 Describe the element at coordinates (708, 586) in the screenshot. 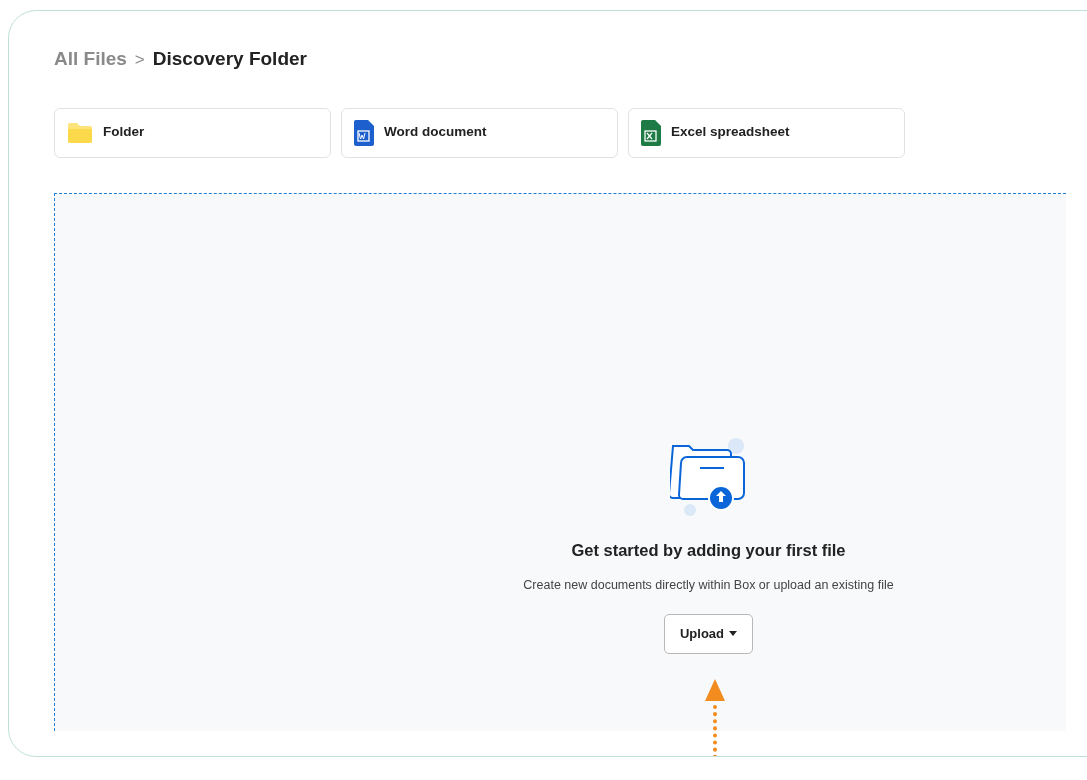

I see `empty-state-description: Create new documents directly within Box or upload an existing file` at that location.